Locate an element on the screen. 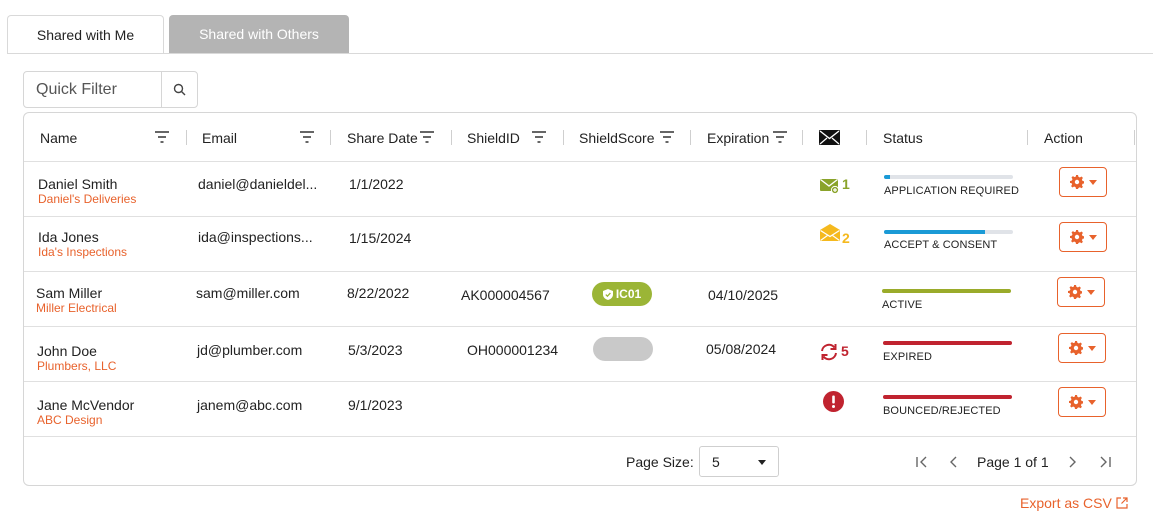  envelope-icon is located at coordinates (829, 137).